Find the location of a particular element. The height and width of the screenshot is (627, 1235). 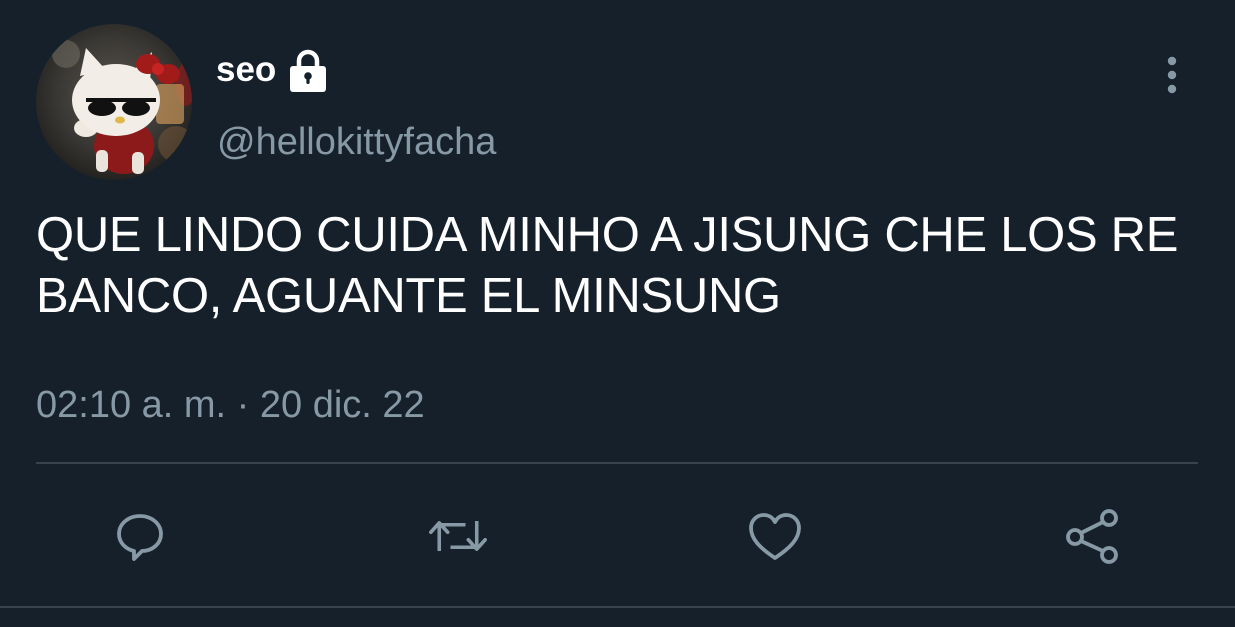

divider is located at coordinates (617, 463).